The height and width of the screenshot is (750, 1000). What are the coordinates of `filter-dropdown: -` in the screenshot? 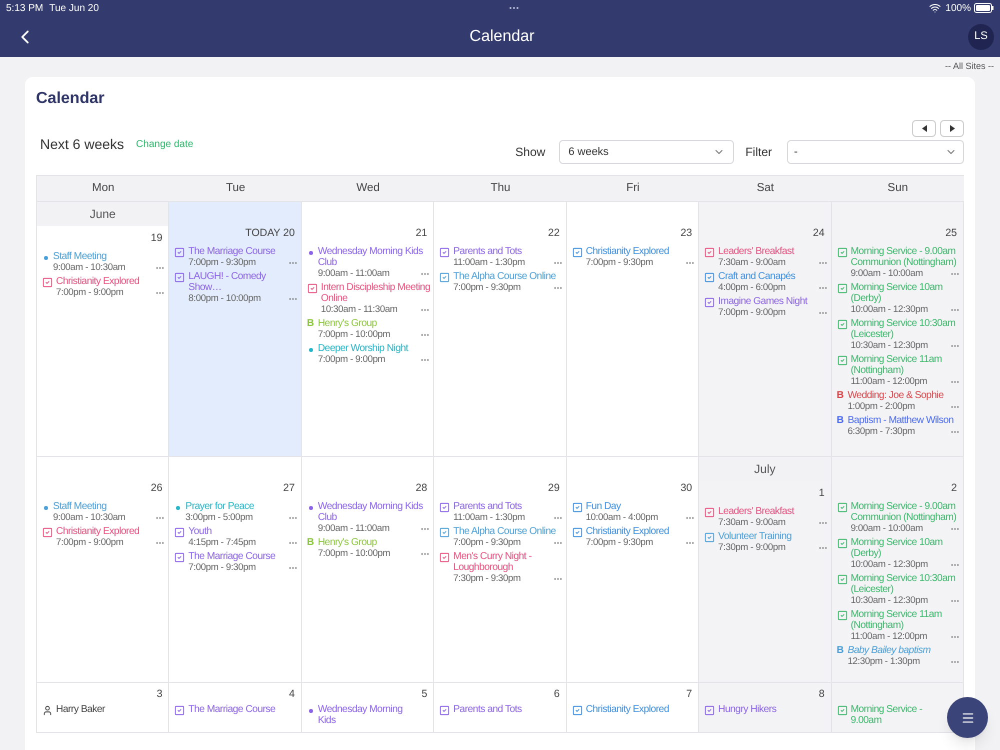 It's located at (875, 152).